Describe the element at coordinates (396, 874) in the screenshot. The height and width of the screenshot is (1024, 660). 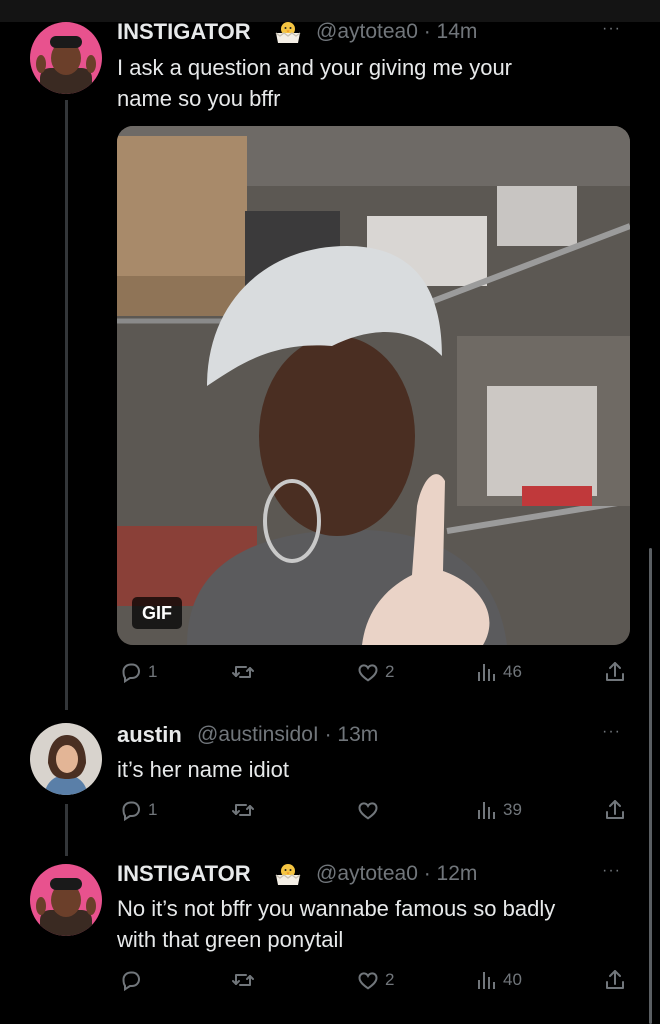
I see `user-handle: @aytotea0 · 12m` at that location.